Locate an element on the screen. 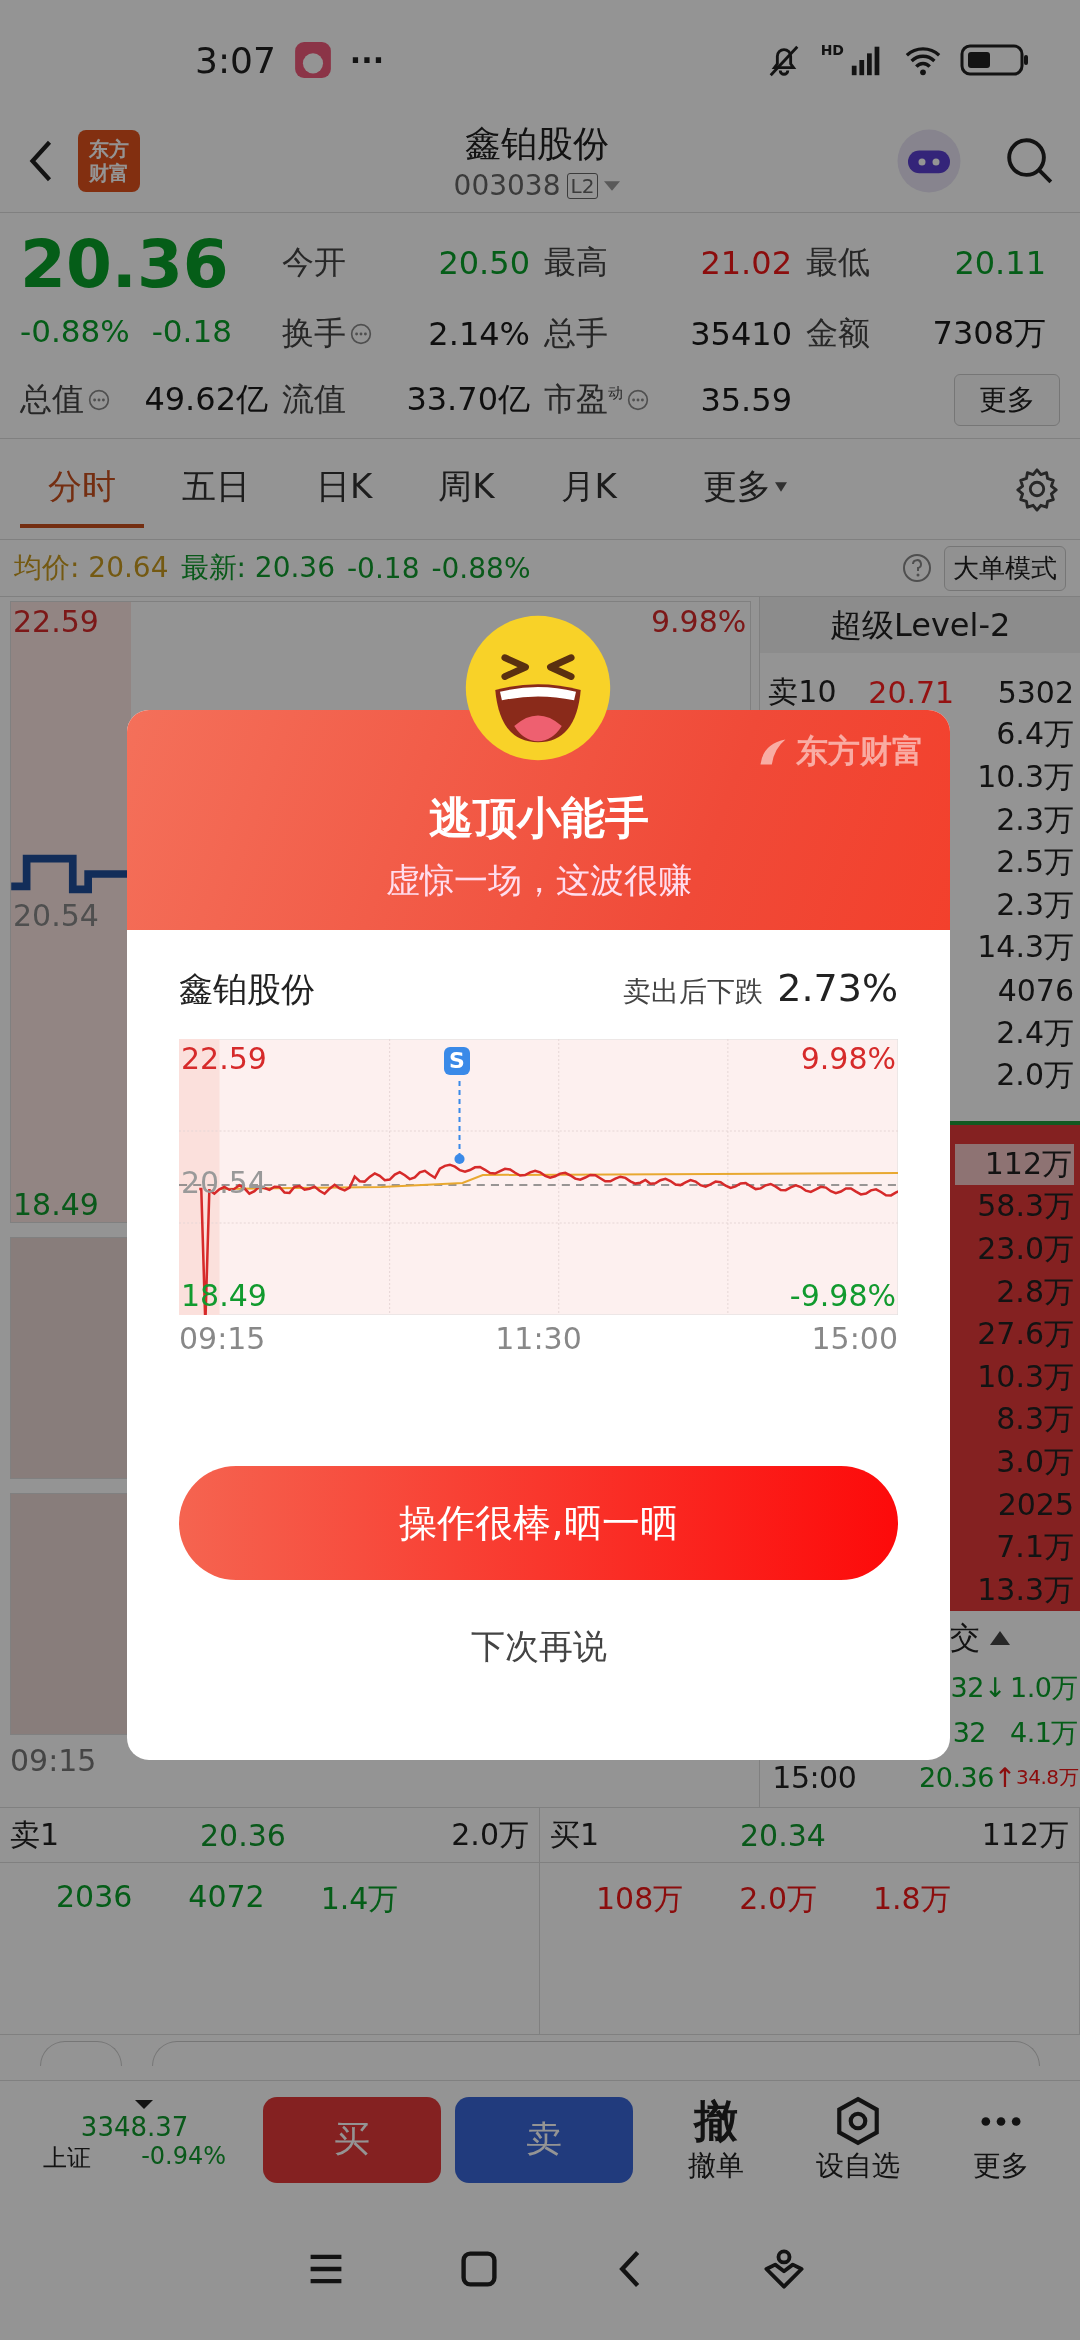  brand-name: 东方财富 is located at coordinates (860, 751).